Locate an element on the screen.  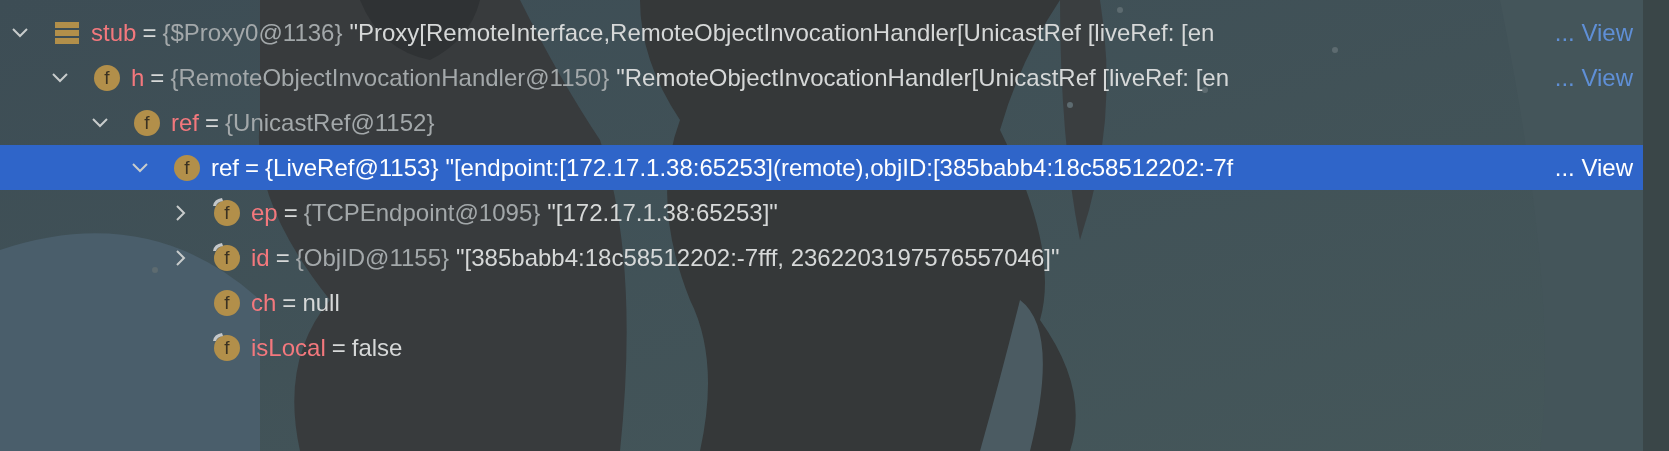
tree-row: f ch = null is located at coordinates (821, 302).